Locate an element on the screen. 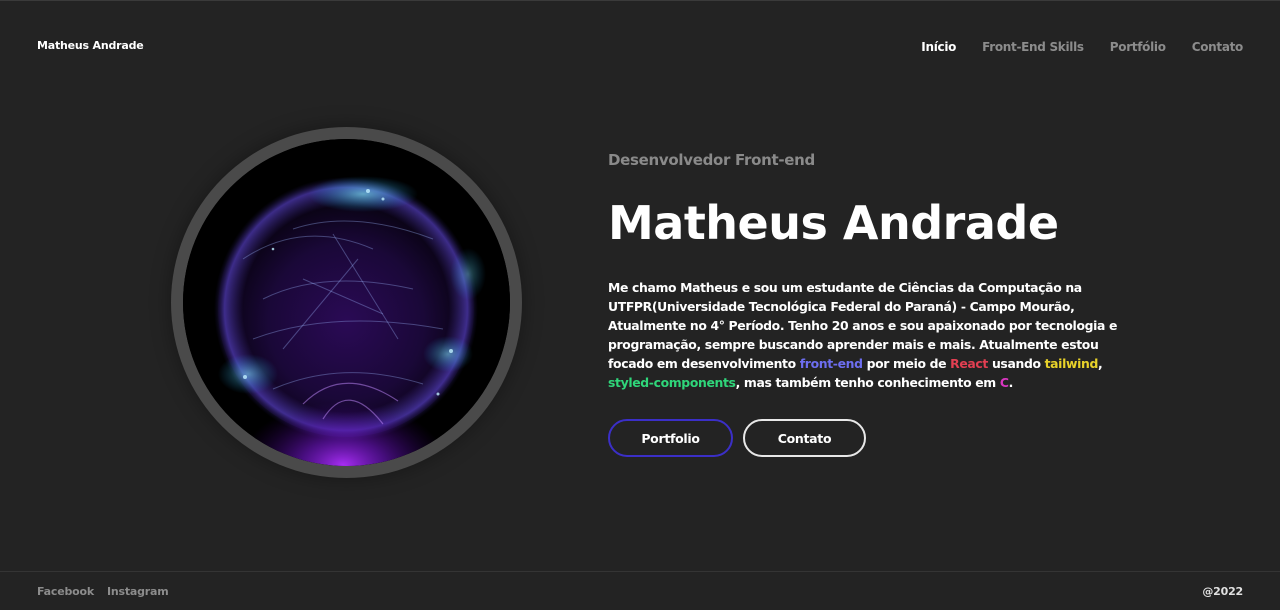  nav-inicio: Início is located at coordinates (938, 47).